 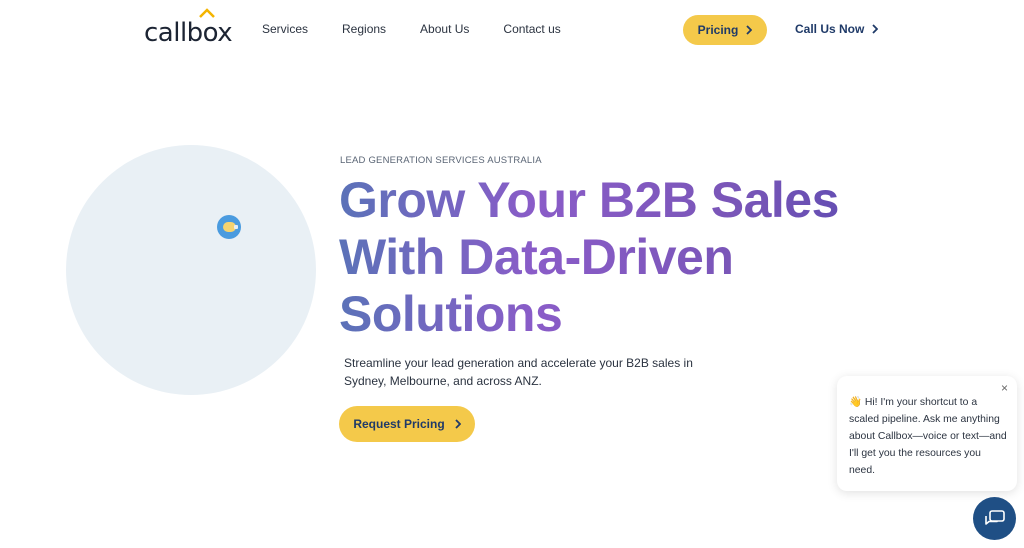 I want to click on nav-item-about-us: About Us, so click(x=444, y=29).